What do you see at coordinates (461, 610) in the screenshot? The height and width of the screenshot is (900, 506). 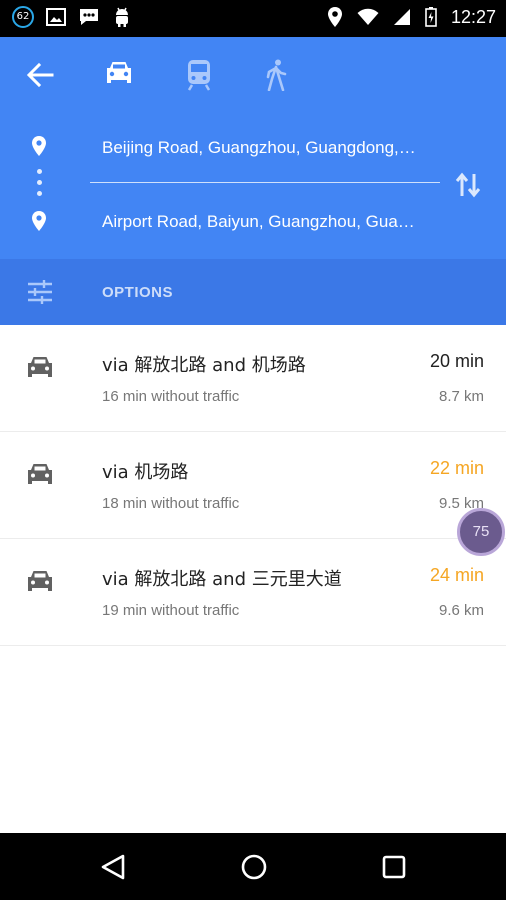 I see `route-distance: 9.6 km` at bounding box center [461, 610].